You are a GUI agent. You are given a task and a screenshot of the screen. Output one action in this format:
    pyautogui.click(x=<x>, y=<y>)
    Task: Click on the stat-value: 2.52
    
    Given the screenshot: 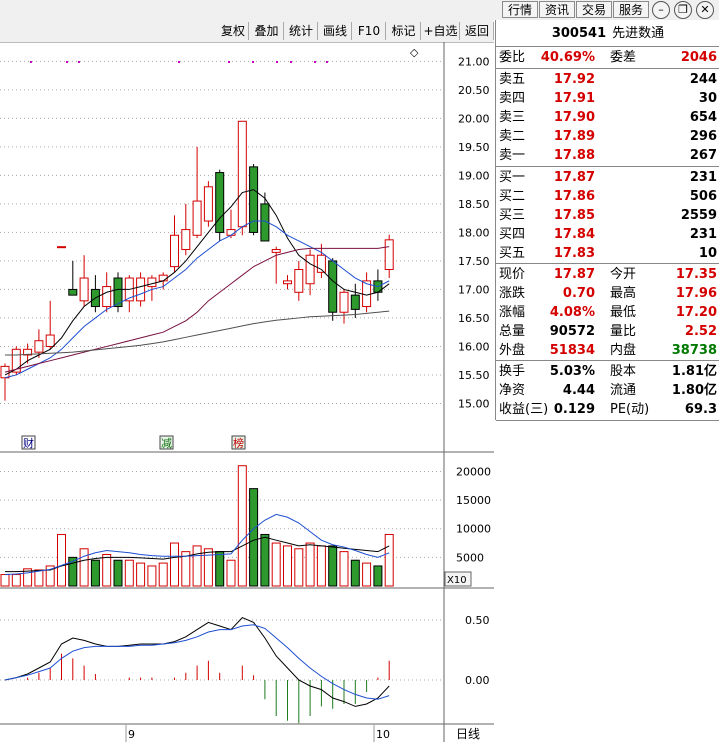 What is the action you would take?
    pyautogui.click(x=700, y=331)
    